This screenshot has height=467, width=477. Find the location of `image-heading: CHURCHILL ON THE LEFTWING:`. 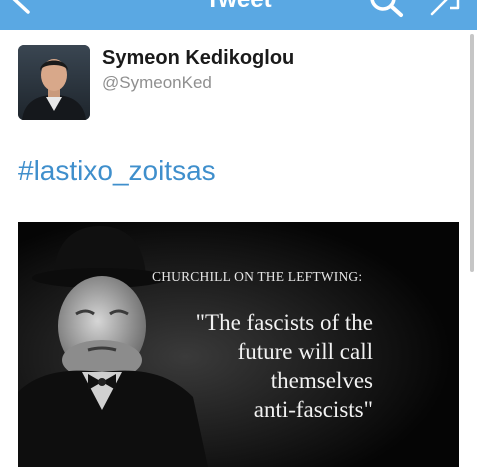

image-heading: CHURCHILL ON THE LEFTWING: is located at coordinates (257, 276).